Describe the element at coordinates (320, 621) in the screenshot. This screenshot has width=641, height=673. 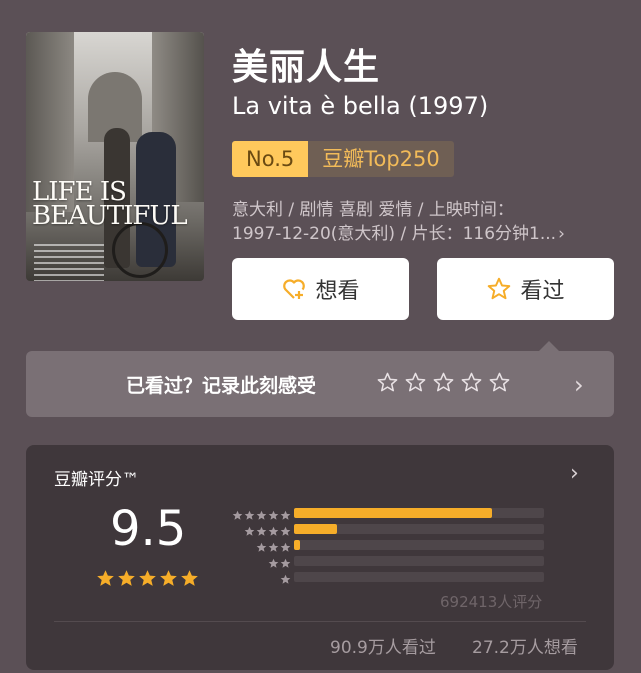
I see `rating-divider` at that location.